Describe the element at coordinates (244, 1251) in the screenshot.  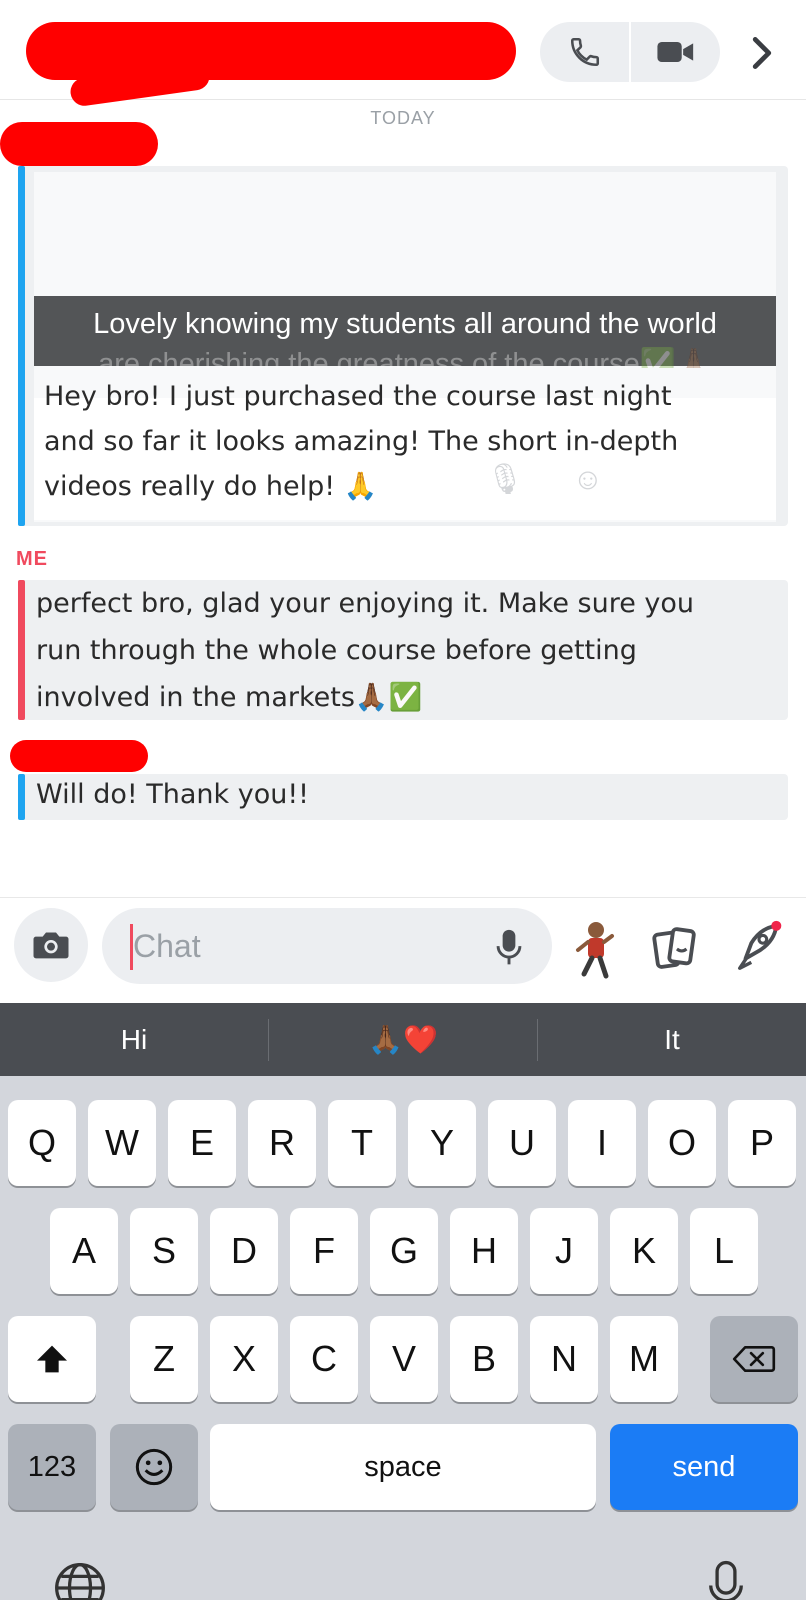
I see `key-d: D` at that location.